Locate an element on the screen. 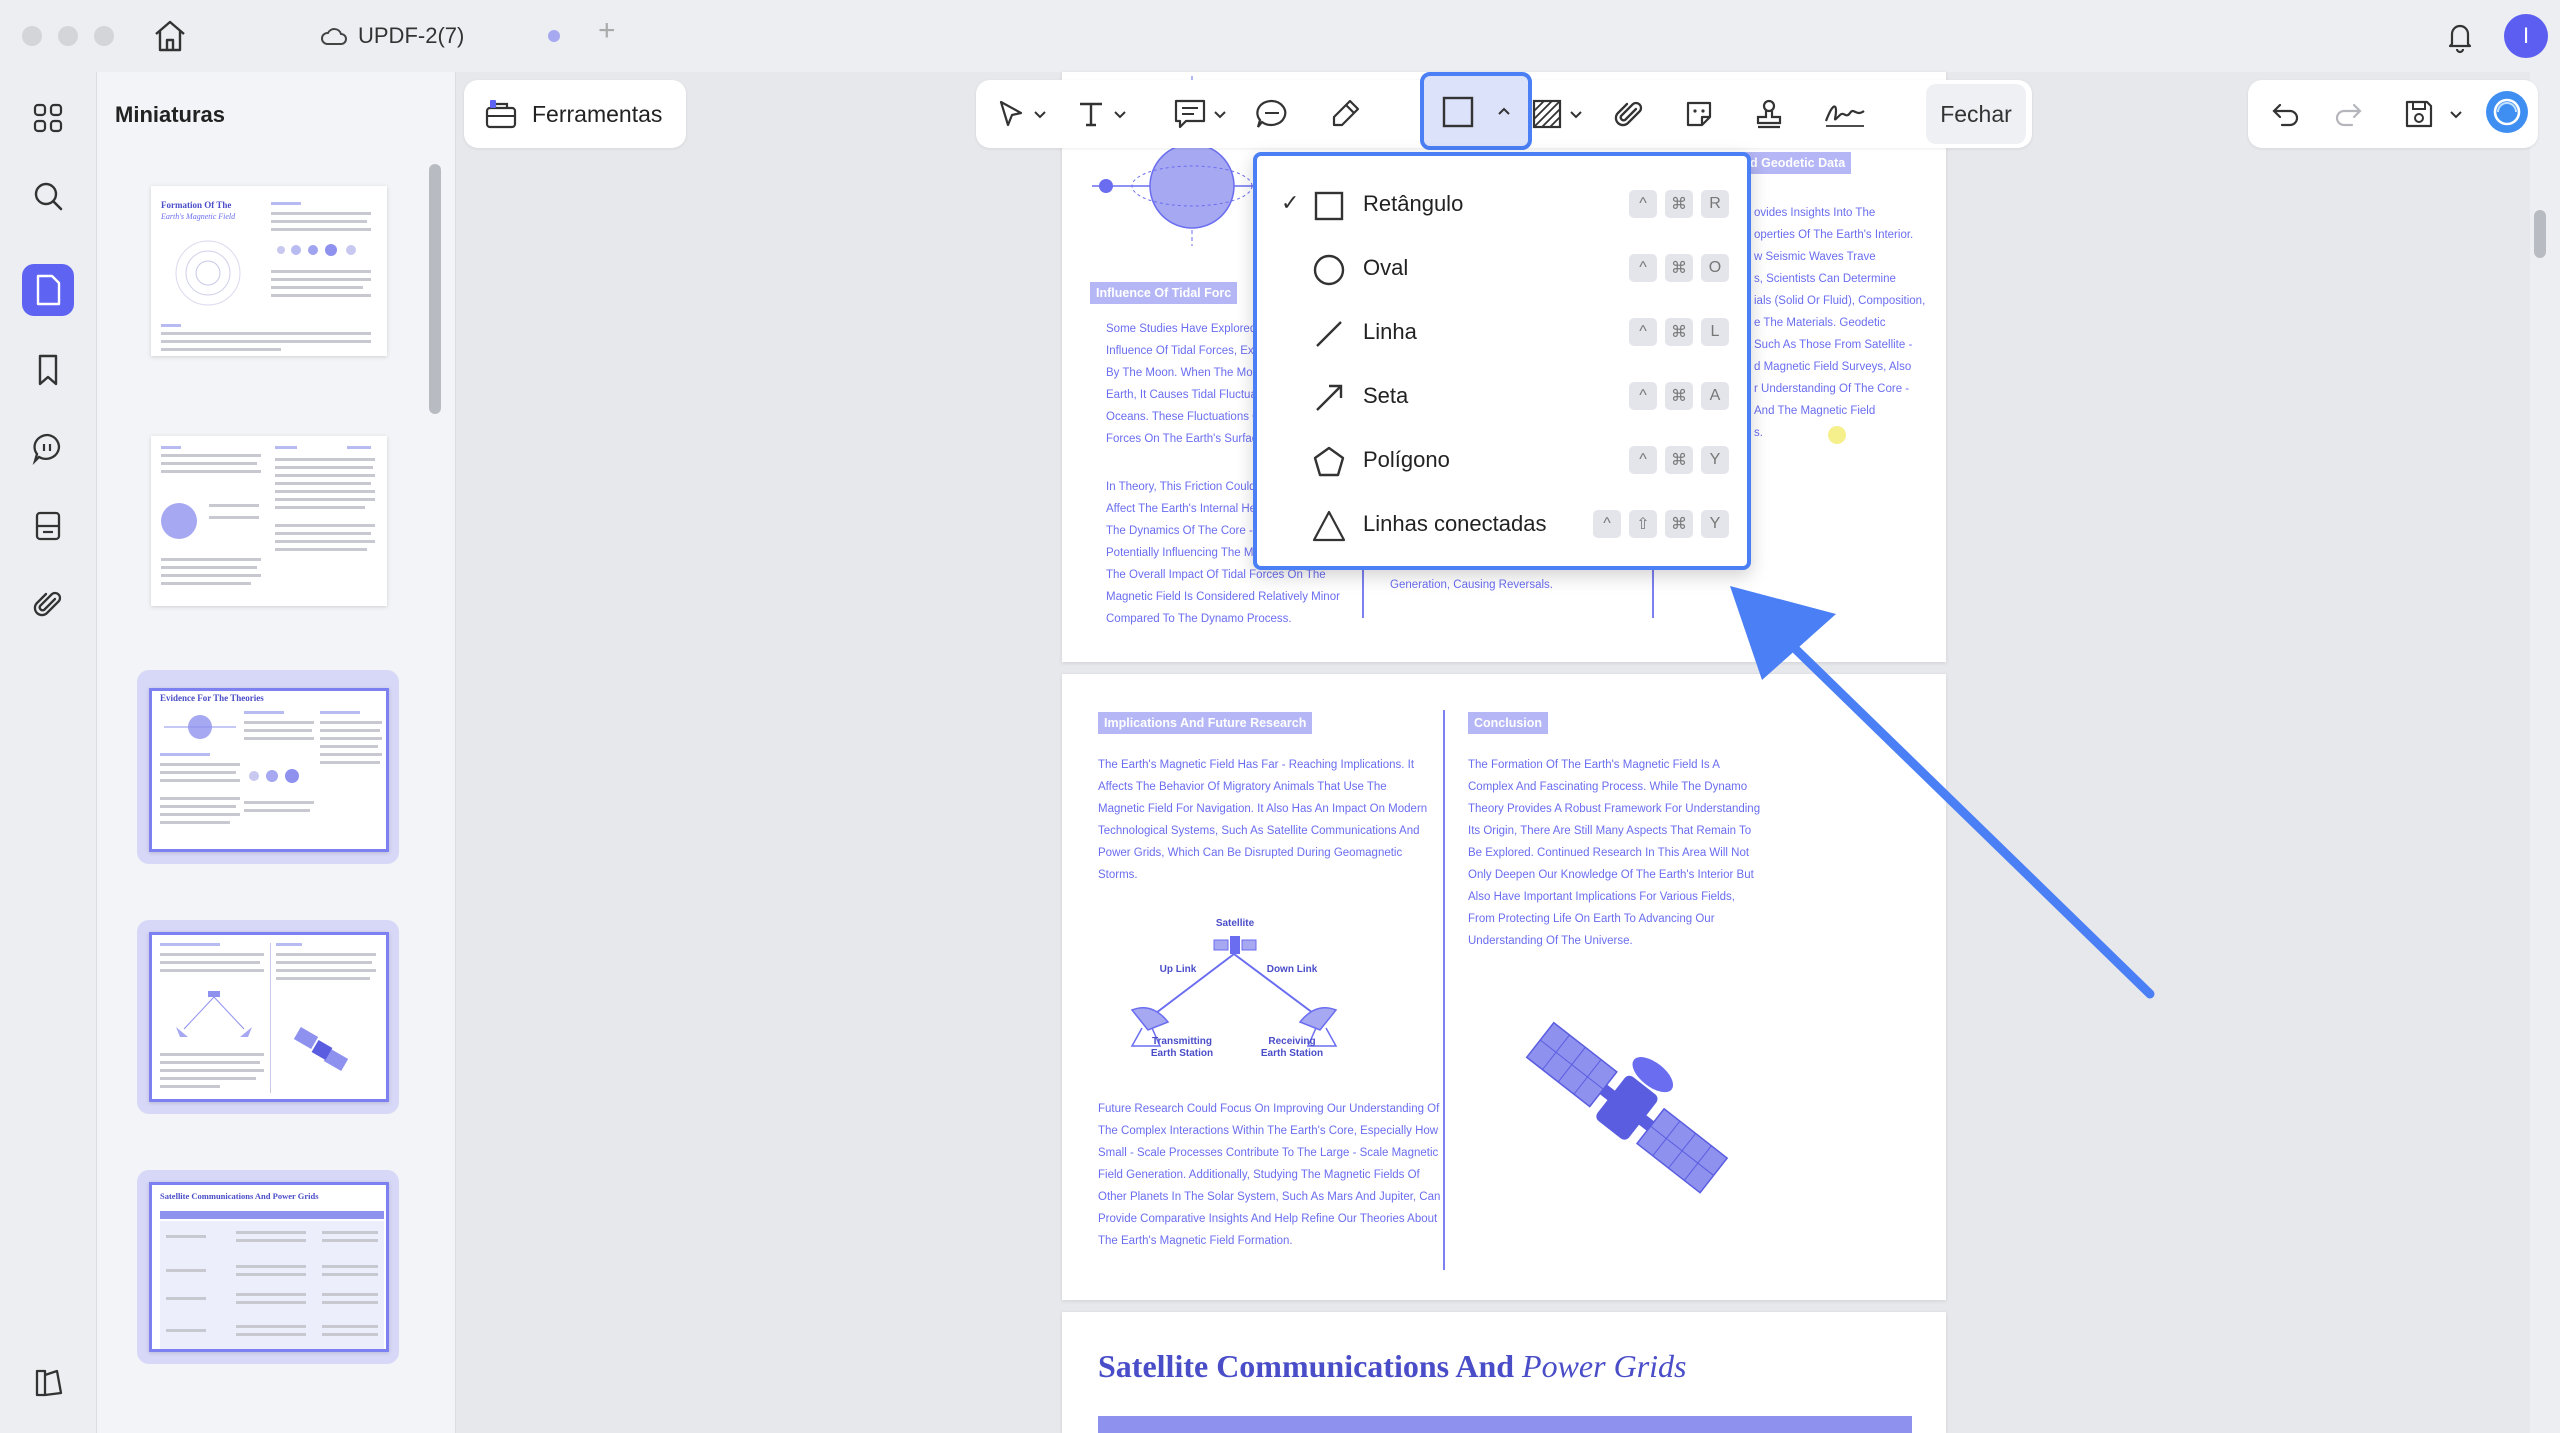 The image size is (2560, 1433). shape-option-rectangle: ✓ Retângulo ^ ⌘ R is located at coordinates (1502, 204).